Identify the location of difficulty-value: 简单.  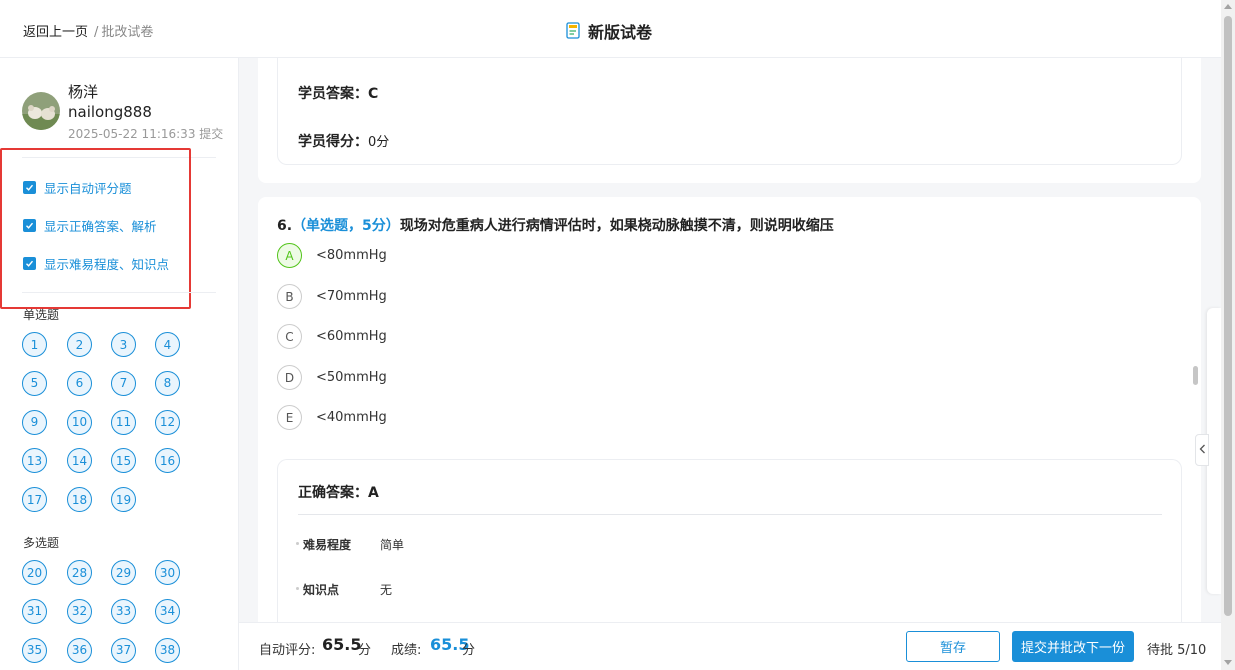
(392, 545).